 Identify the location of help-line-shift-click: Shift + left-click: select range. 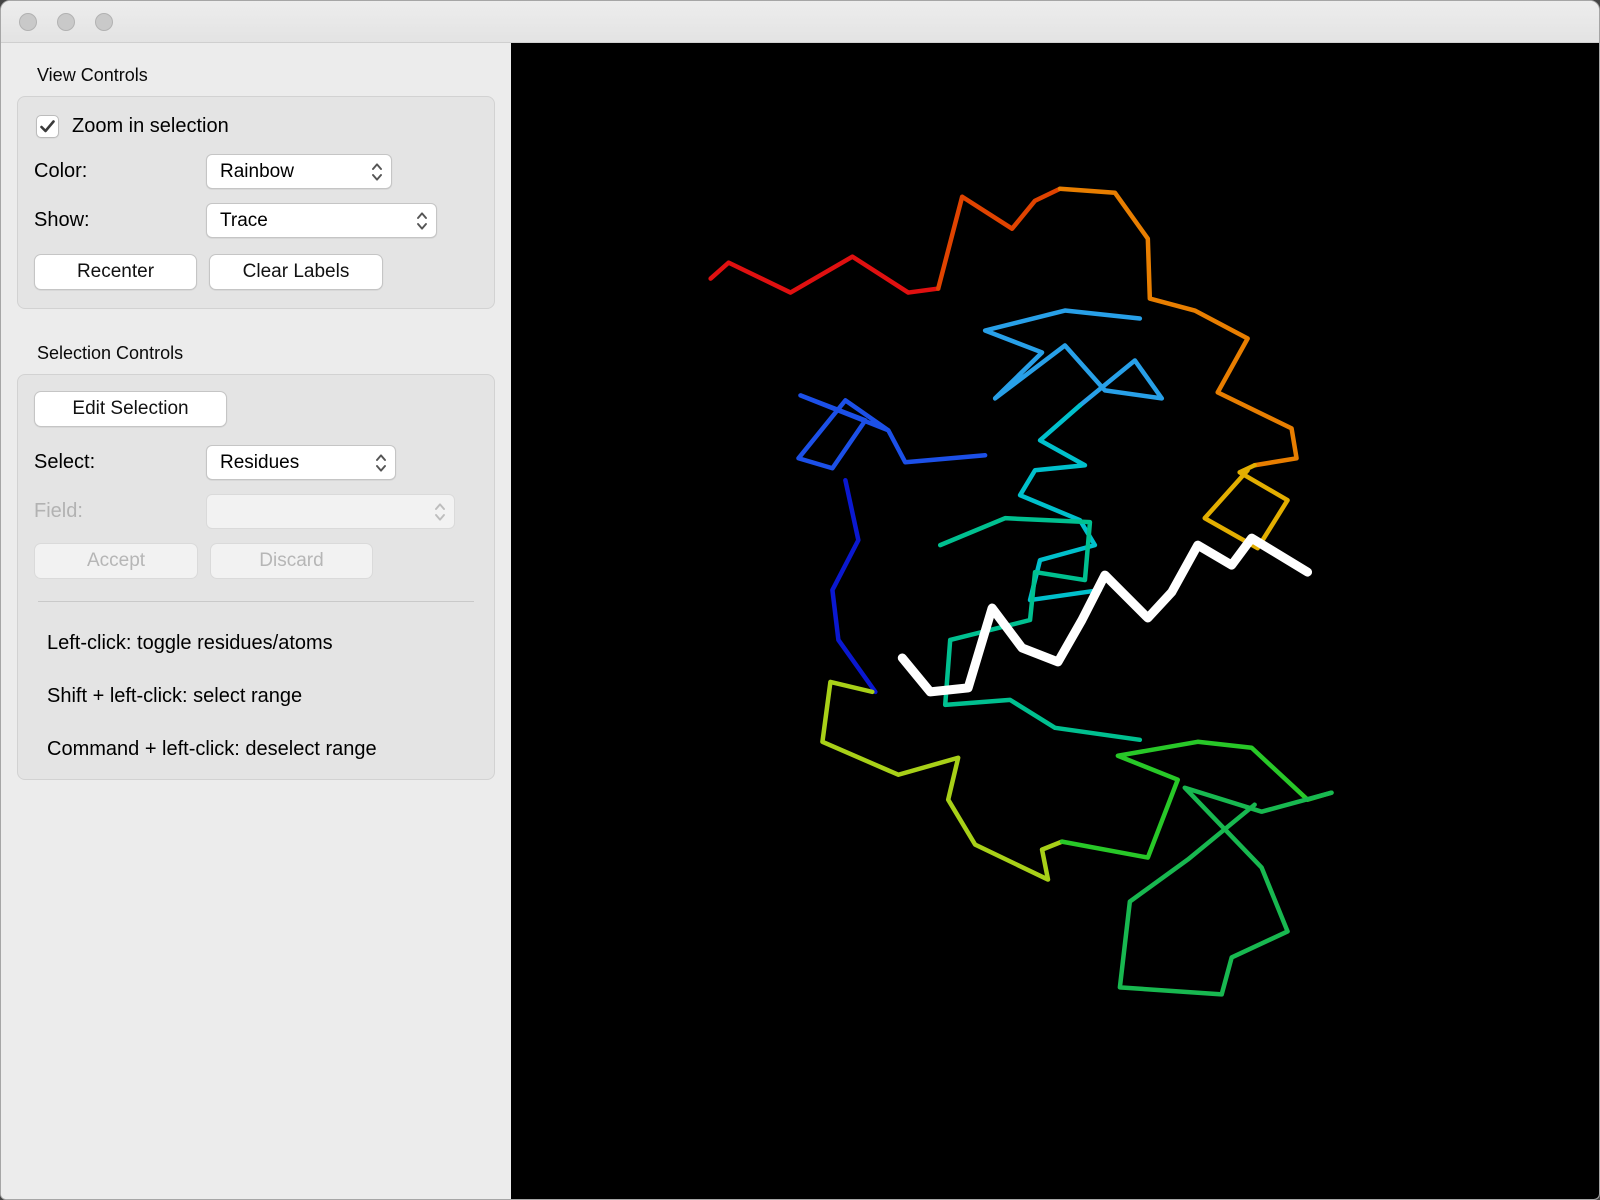
(175, 696).